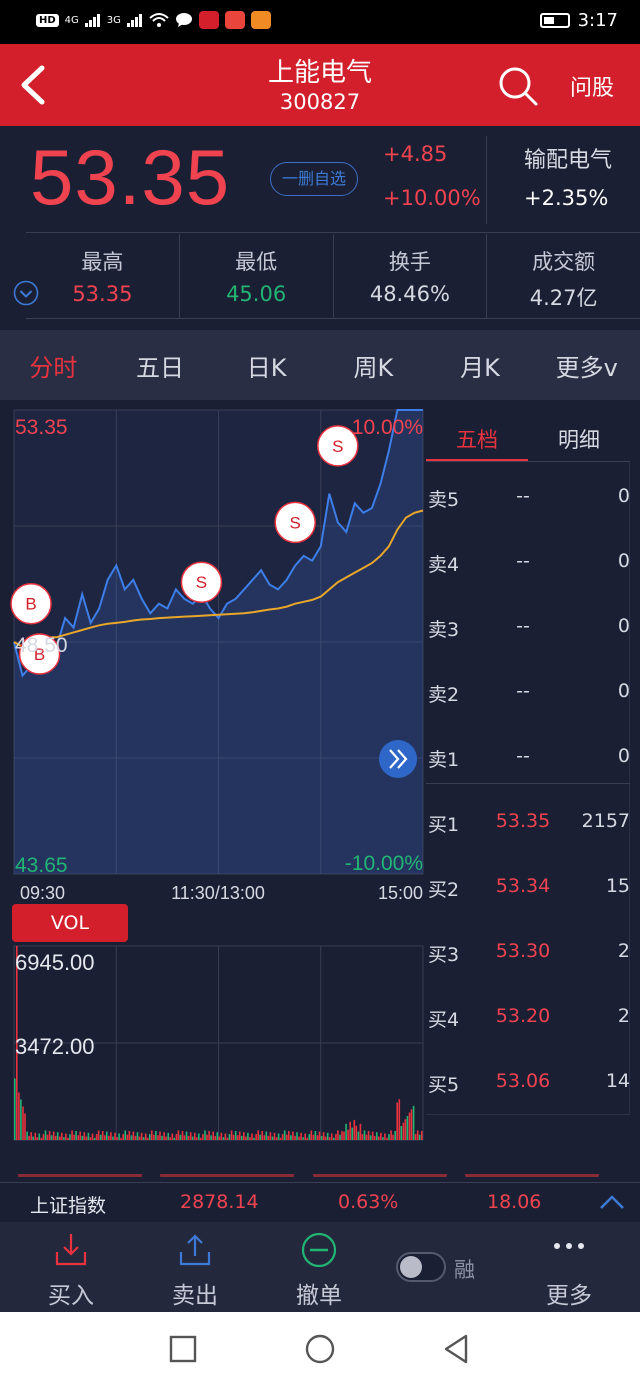 The height and width of the screenshot is (1386, 640). What do you see at coordinates (411, 1267) in the screenshot?
I see `toggle-knob` at bounding box center [411, 1267].